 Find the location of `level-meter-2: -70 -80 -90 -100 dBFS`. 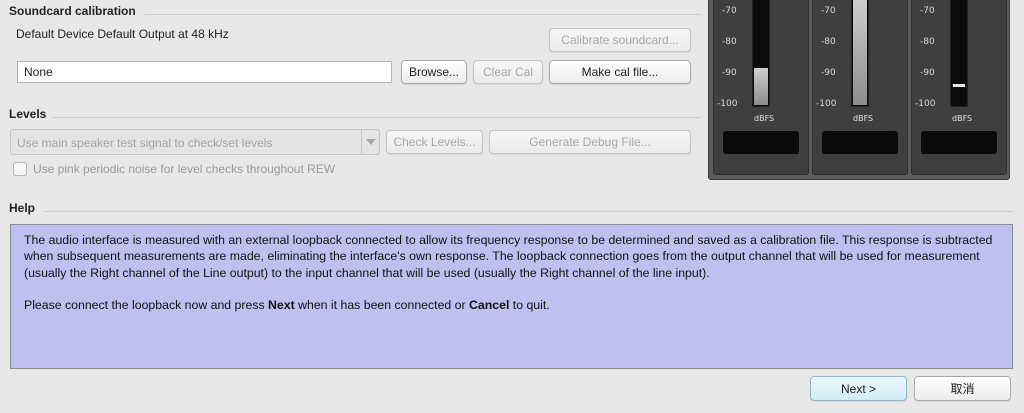

level-meter-2: -70 -80 -90 -100 dBFS is located at coordinates (860, 87).